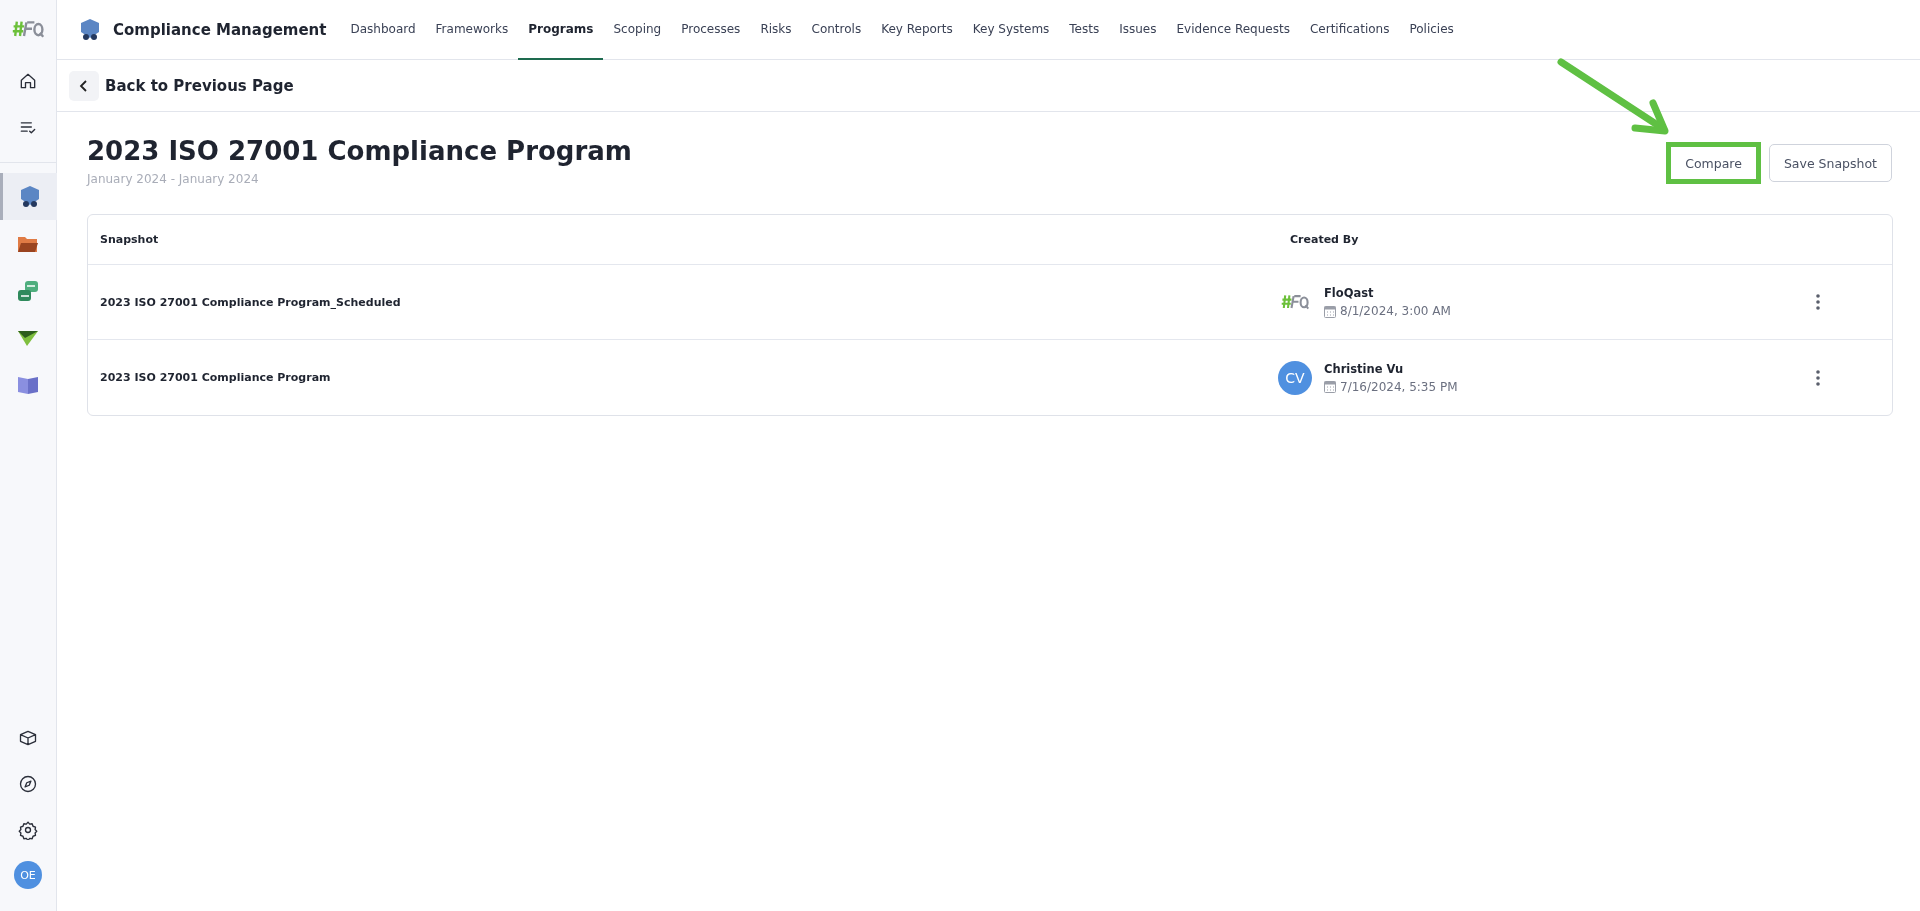 Image resolution: width=1920 pixels, height=911 pixels. Describe the element at coordinates (28, 384) in the screenshot. I see `book-icon` at that location.